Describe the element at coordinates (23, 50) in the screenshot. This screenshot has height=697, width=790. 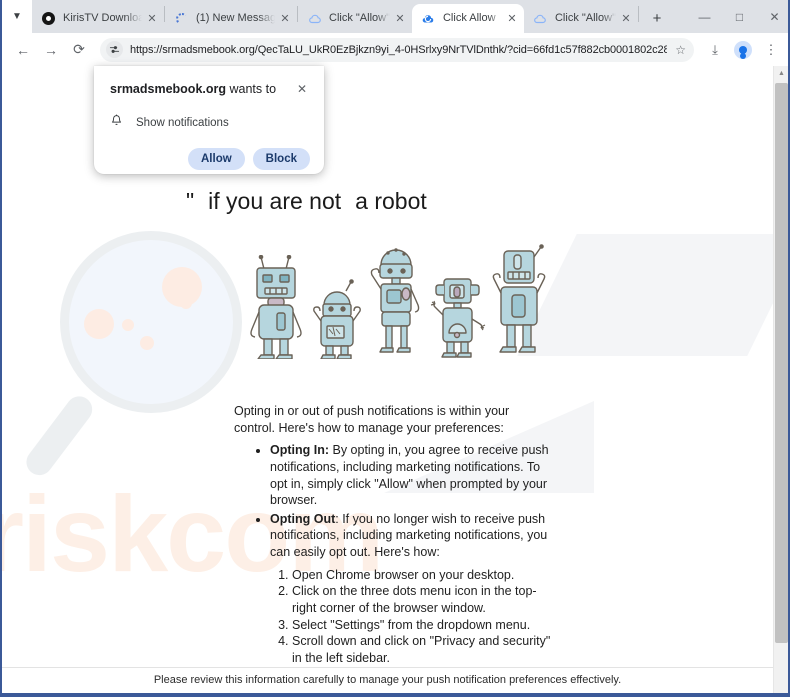
I see `back-button: ←` at that location.